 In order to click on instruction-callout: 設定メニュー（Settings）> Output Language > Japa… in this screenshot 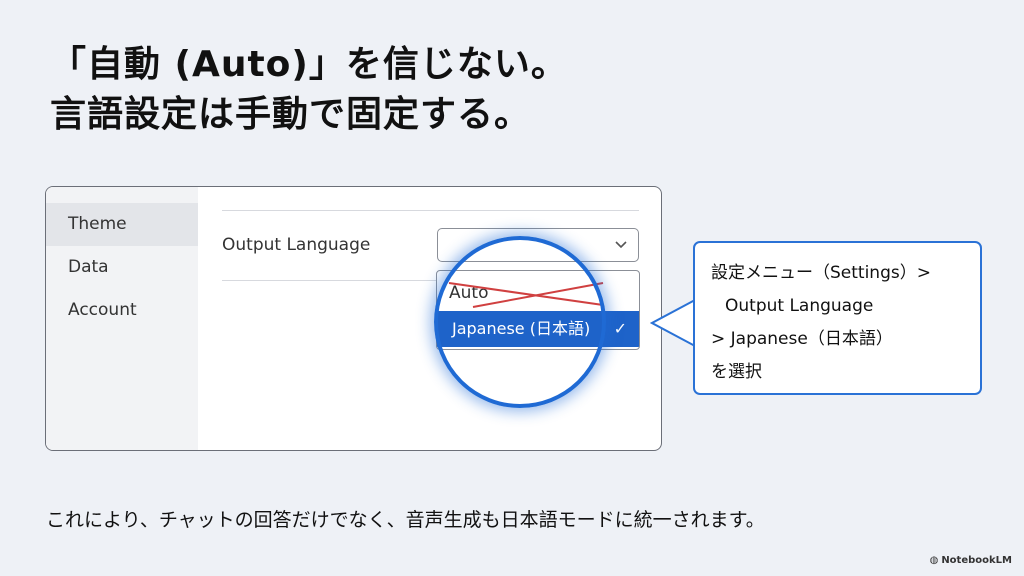, I will do `click(837, 318)`.